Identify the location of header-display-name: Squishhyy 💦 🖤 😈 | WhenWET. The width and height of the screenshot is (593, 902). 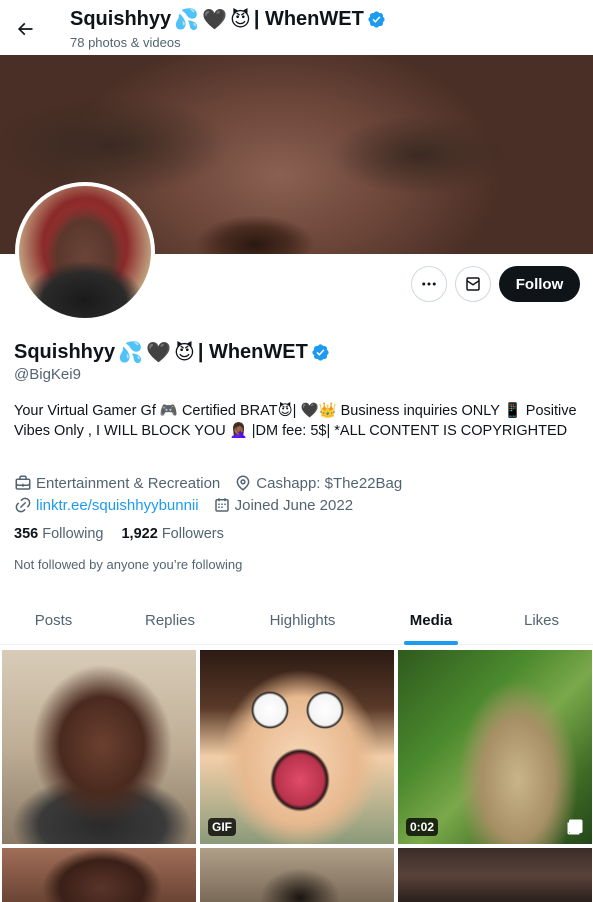
(228, 19).